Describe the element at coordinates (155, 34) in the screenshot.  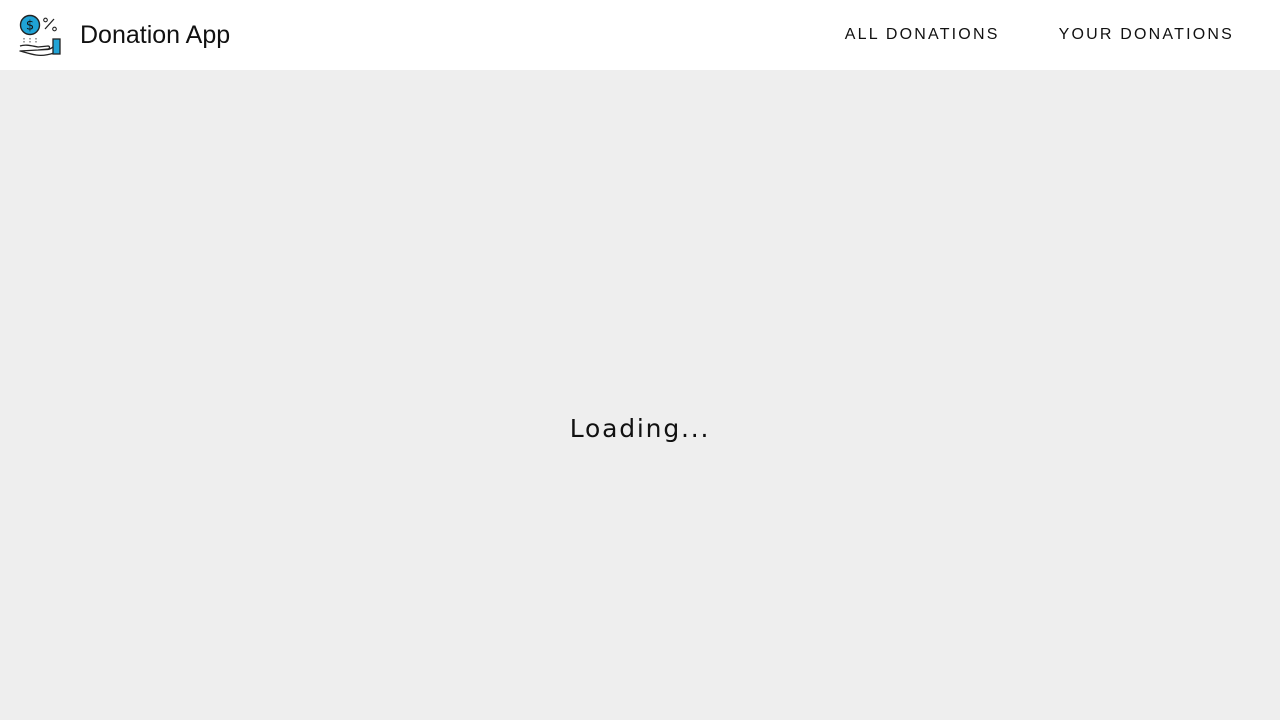
I see `app-title: Donation App` at that location.